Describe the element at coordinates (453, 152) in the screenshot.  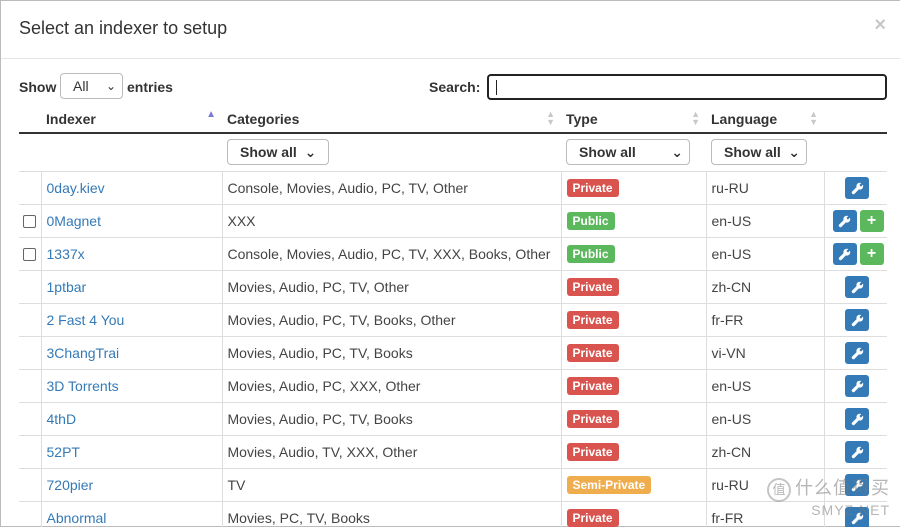
I see `filter-row: Show all ⌄ Show all ⌄ Show all ⌄` at that location.